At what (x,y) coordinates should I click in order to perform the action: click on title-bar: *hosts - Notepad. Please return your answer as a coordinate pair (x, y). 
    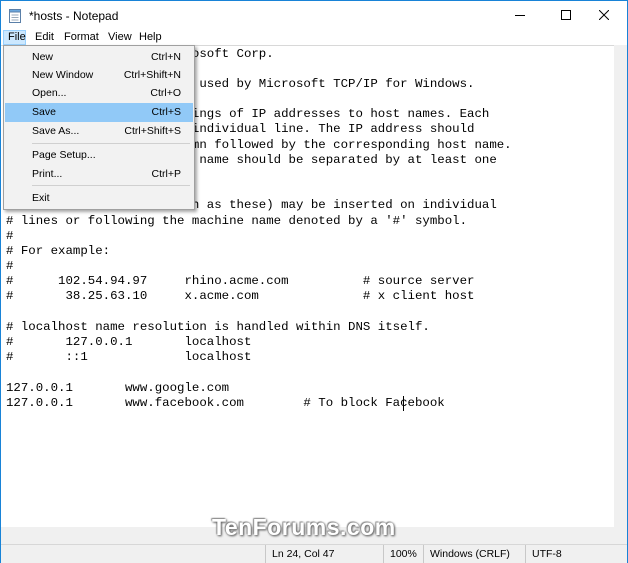
    Looking at the image, I should click on (314, 15).